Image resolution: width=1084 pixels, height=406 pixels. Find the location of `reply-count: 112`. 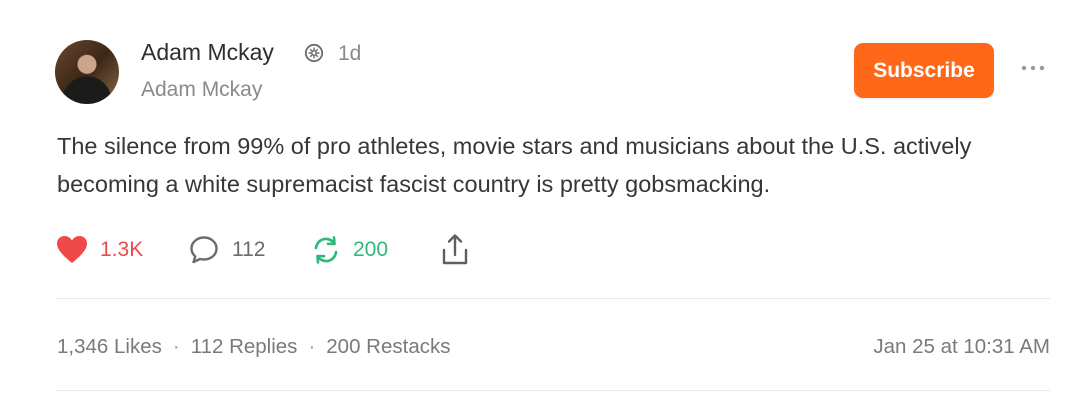

reply-count: 112 is located at coordinates (249, 249).